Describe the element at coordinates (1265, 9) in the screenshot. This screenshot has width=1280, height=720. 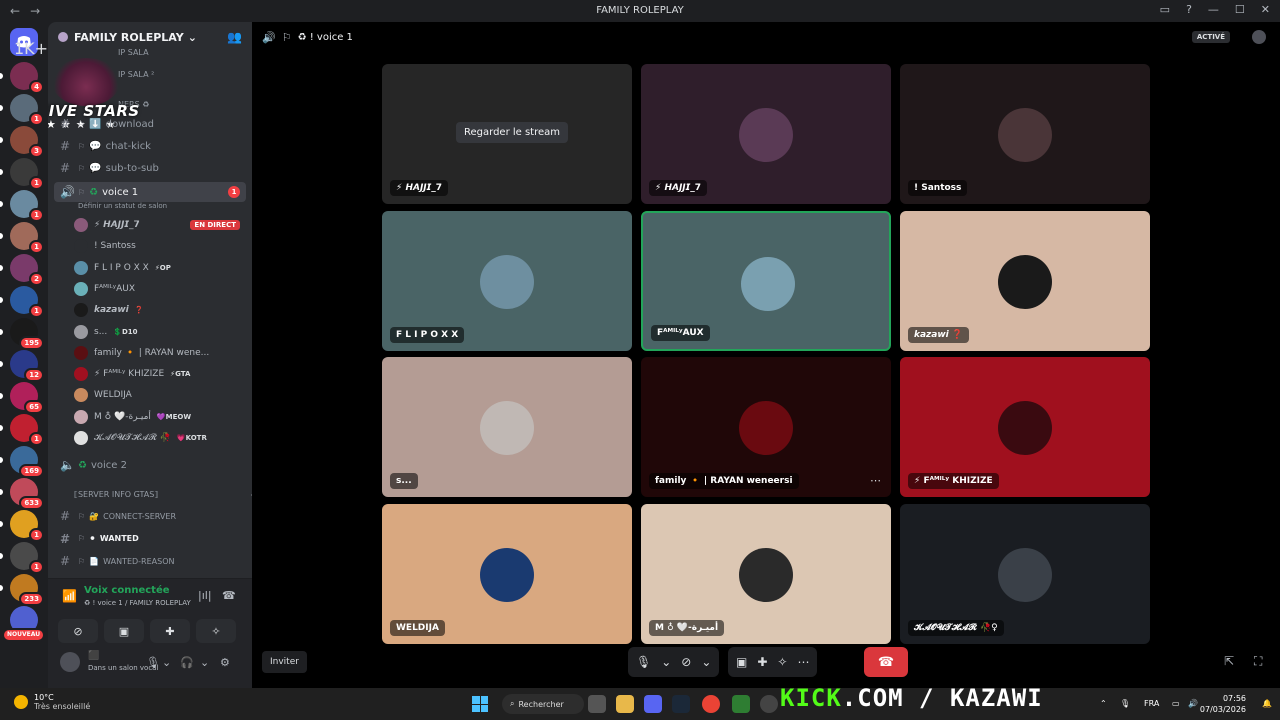
I see `close-icon: ✕` at that location.